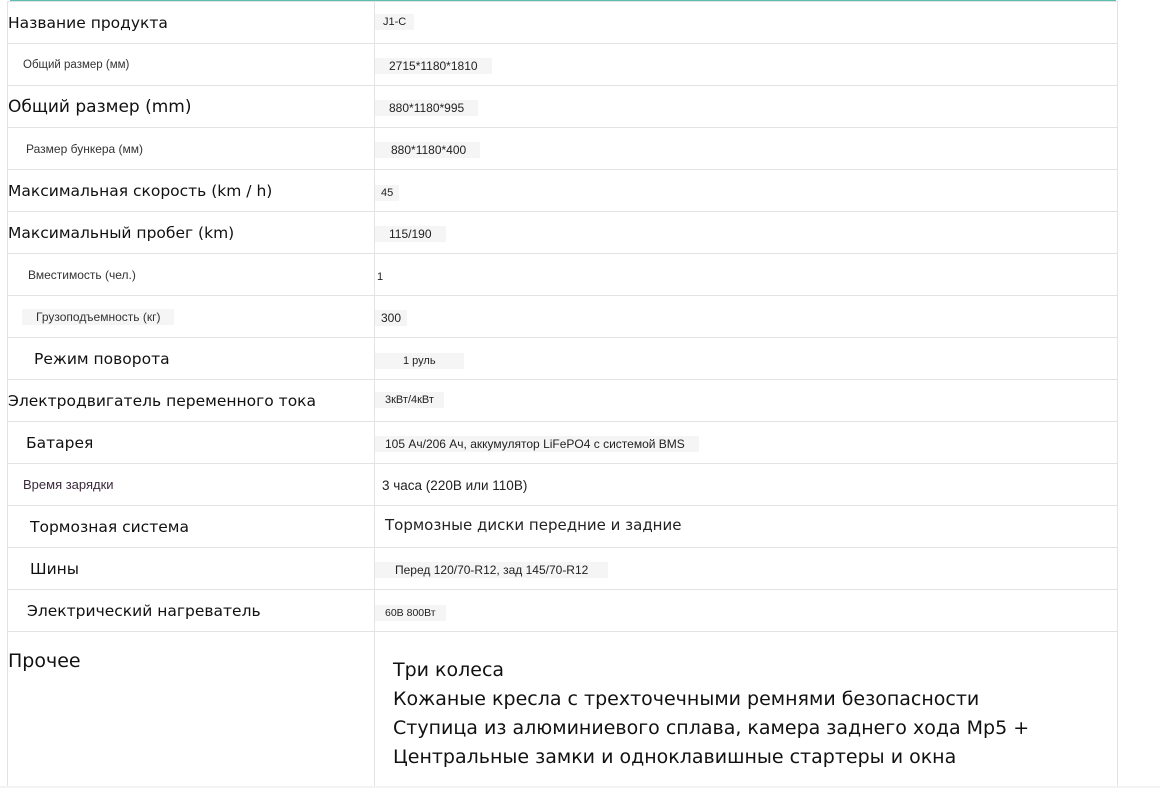 This screenshot has height=788, width=1160. Describe the element at coordinates (433, 66) in the screenshot. I see `spec-value: 2715*1180*1810` at that location.